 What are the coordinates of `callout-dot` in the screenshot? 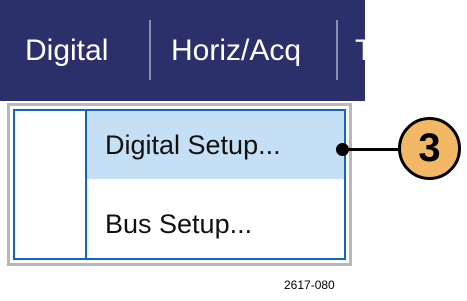 It's located at (342, 149).